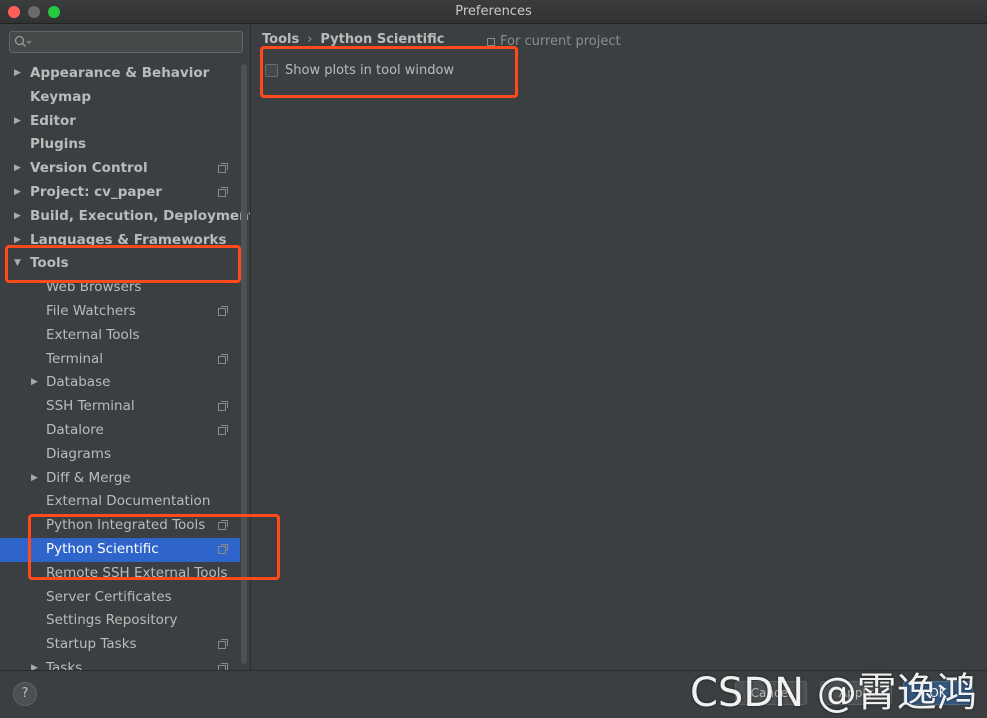 This screenshot has height=718, width=987. What do you see at coordinates (120, 360) in the screenshot?
I see `tree-item: Terminal` at bounding box center [120, 360].